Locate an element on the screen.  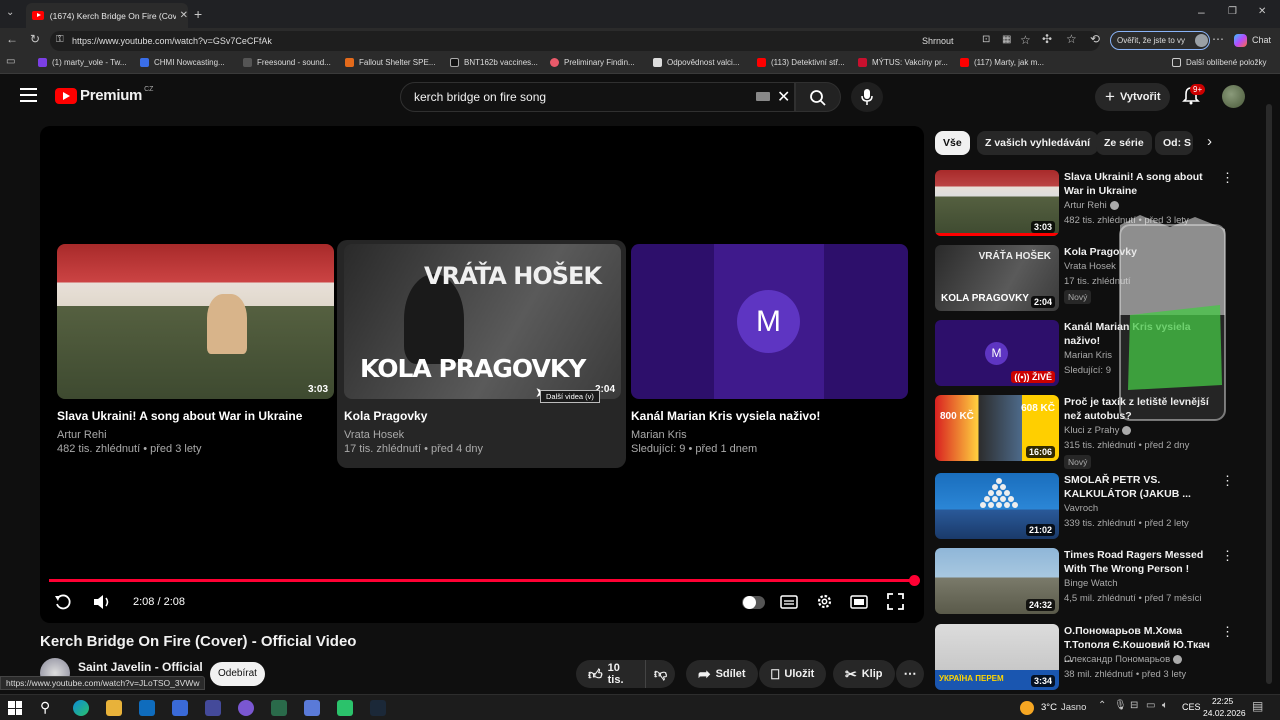
extension-icon: ✣ is located at coordinates (1047, 39).